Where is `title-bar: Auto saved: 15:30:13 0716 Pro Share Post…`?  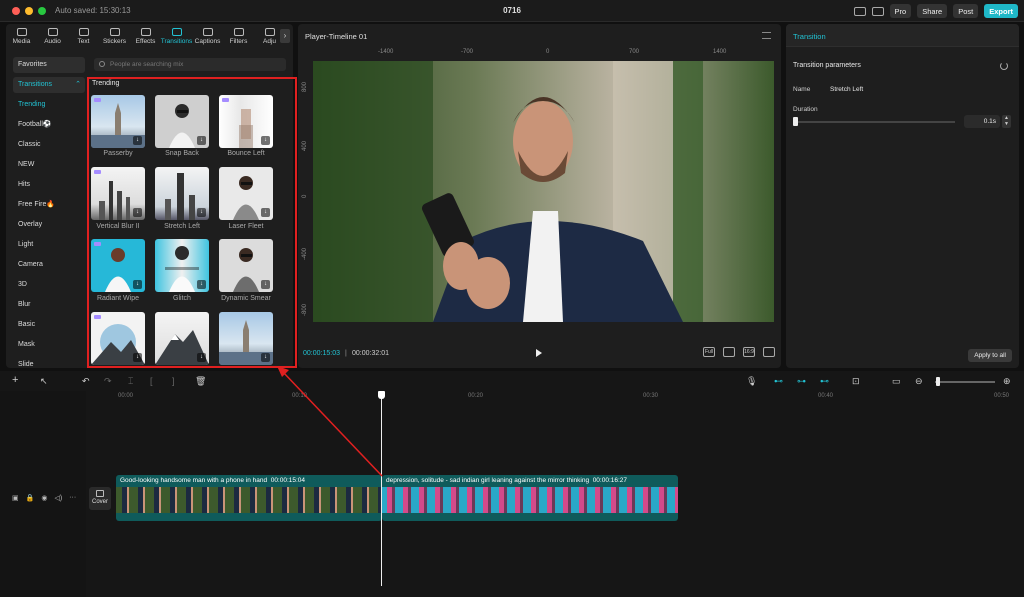 title-bar: Auto saved: 15:30:13 0716 Pro Share Post… is located at coordinates (512, 11).